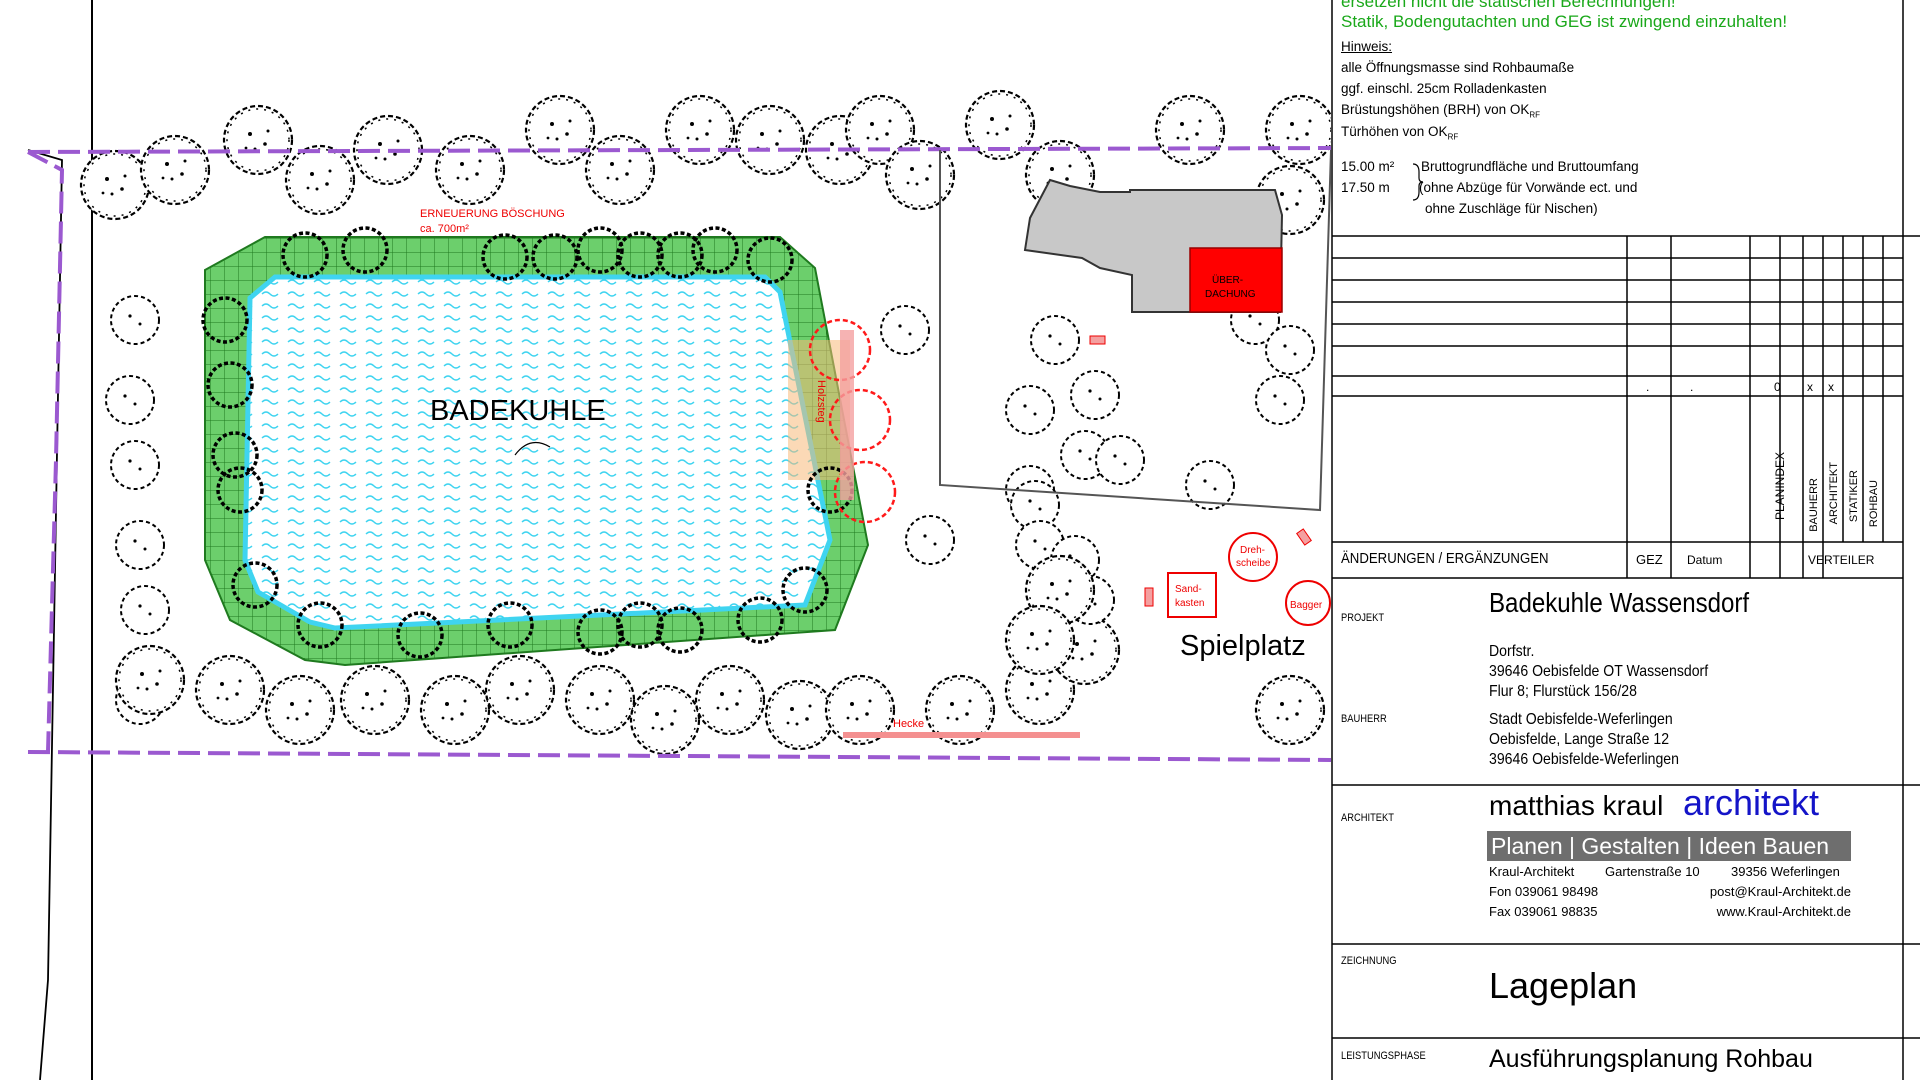 The image size is (1920, 1080). Describe the element at coordinates (847, 415) in the screenshot. I see `footbridge` at that location.